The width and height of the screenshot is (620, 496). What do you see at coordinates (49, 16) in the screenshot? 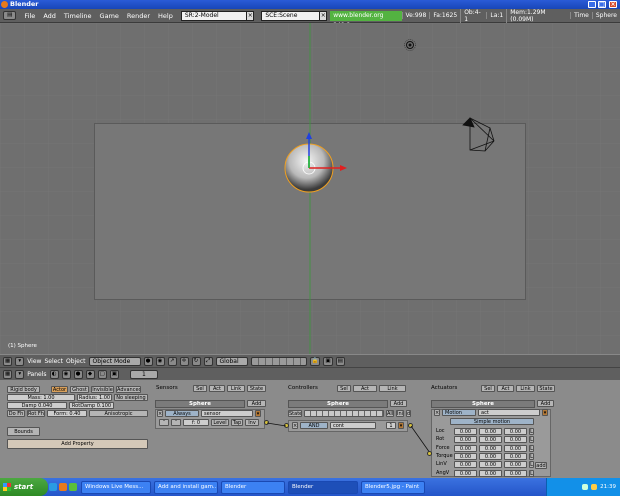
I see `menu-add: Add` at bounding box center [49, 16].